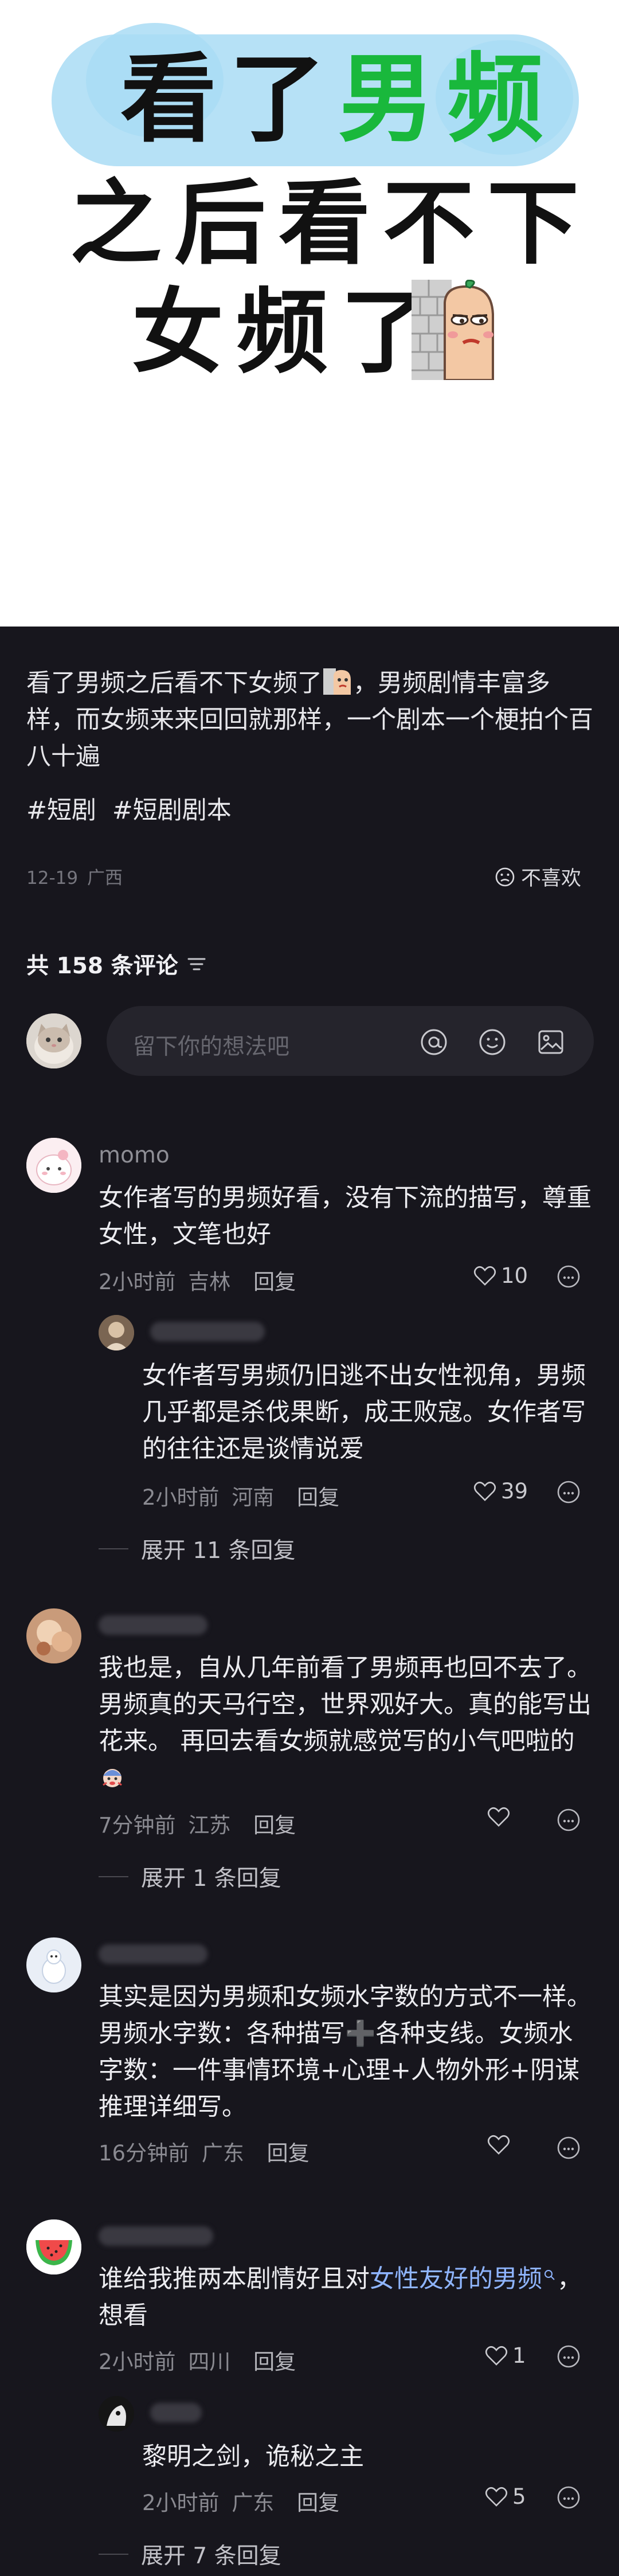  I want to click on comment-location: 吉林, so click(209, 1282).